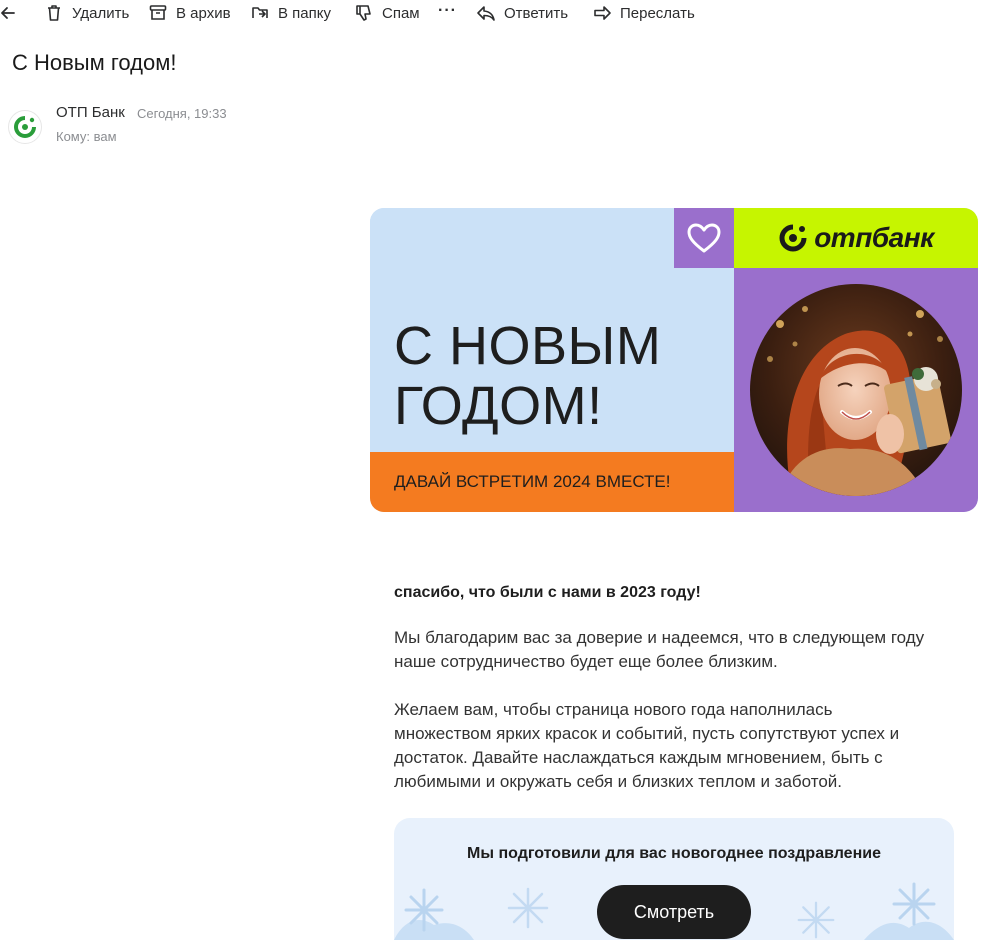 This screenshot has width=995, height=940. Describe the element at coordinates (158, 12) in the screenshot. I see `archive-icon` at that location.